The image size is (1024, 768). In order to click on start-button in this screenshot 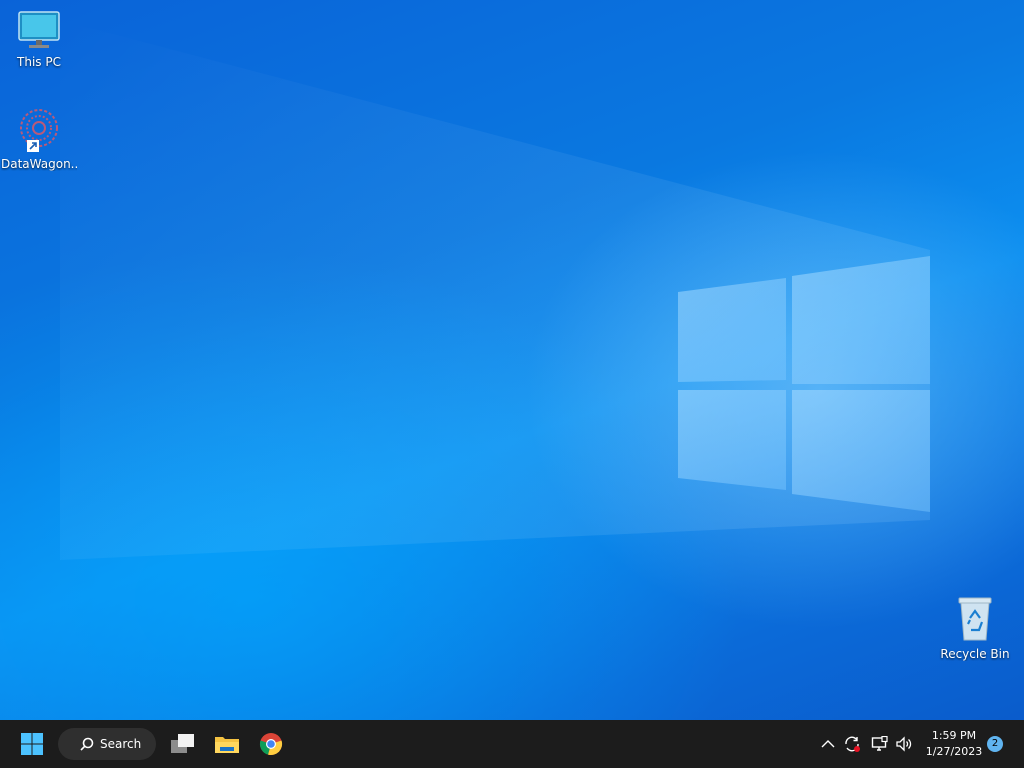, I will do `click(32, 744)`.